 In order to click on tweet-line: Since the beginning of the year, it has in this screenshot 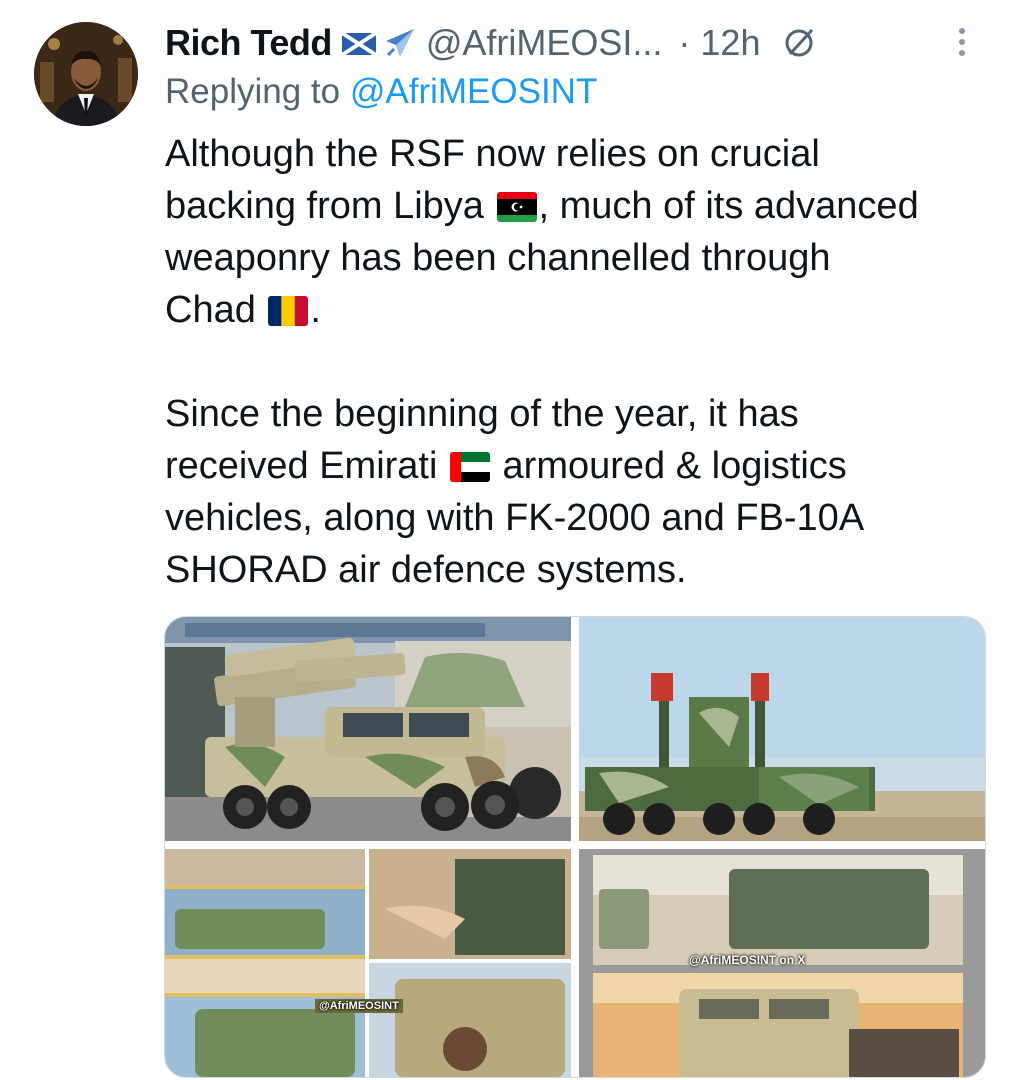, I will do `click(482, 414)`.